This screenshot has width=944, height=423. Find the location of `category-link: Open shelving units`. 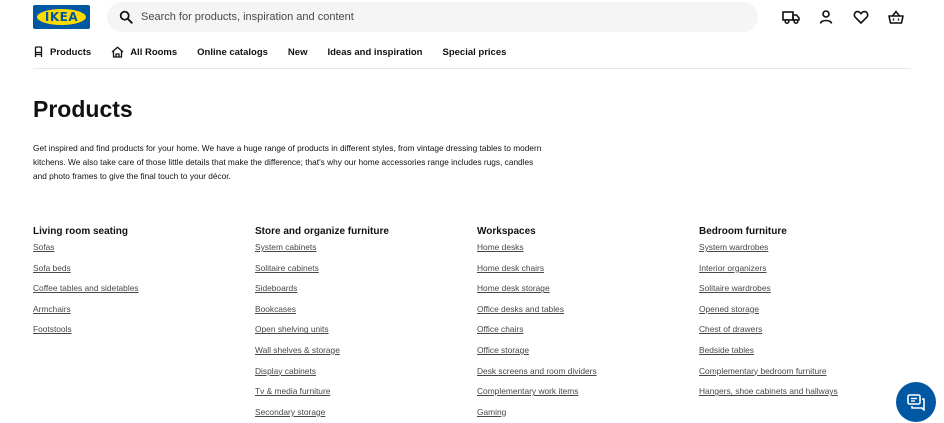

category-link: Open shelving units is located at coordinates (360, 325).